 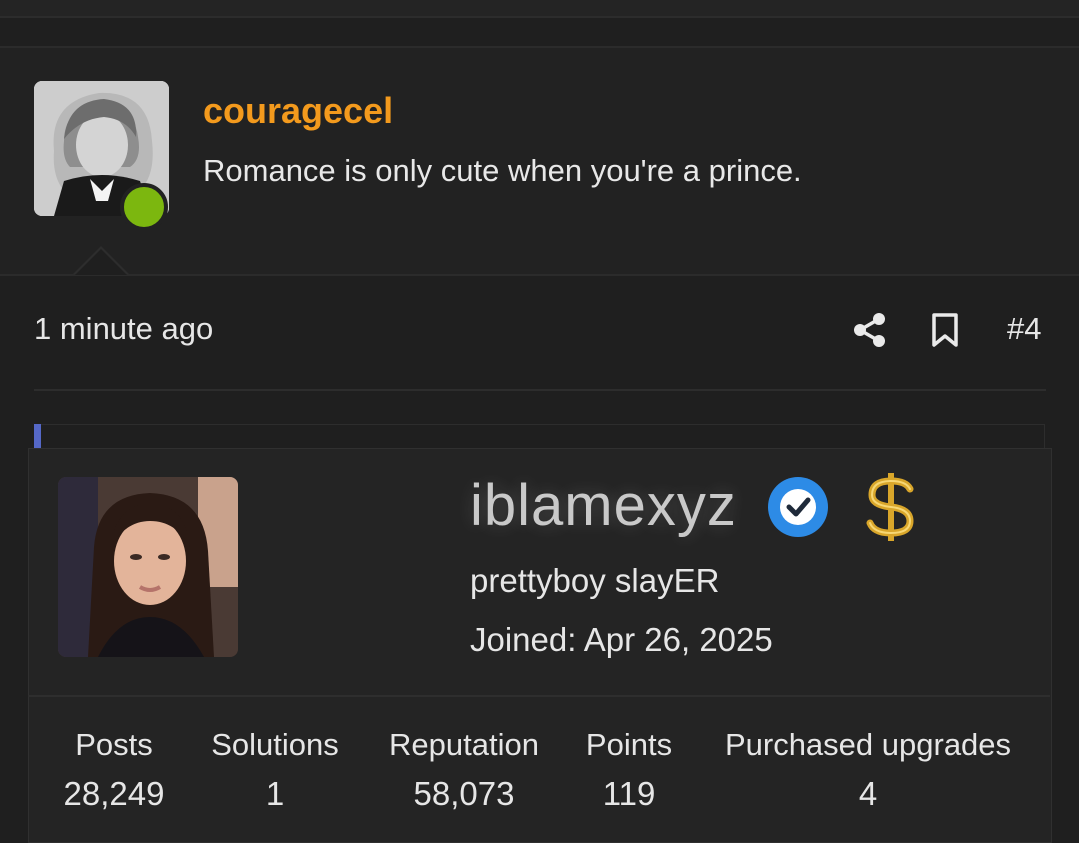 What do you see at coordinates (1024, 329) in the screenshot?
I see `post-number-link: #4` at bounding box center [1024, 329].